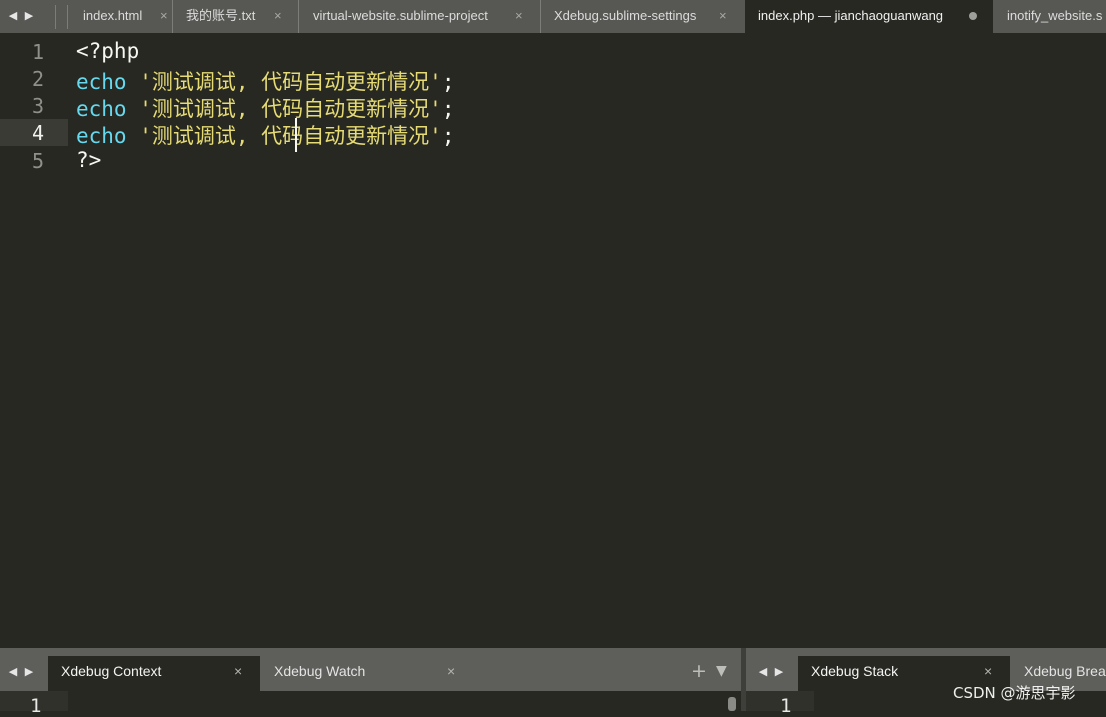  I want to click on tab-label: Xdebug.sublime-settings, so click(625, 15).